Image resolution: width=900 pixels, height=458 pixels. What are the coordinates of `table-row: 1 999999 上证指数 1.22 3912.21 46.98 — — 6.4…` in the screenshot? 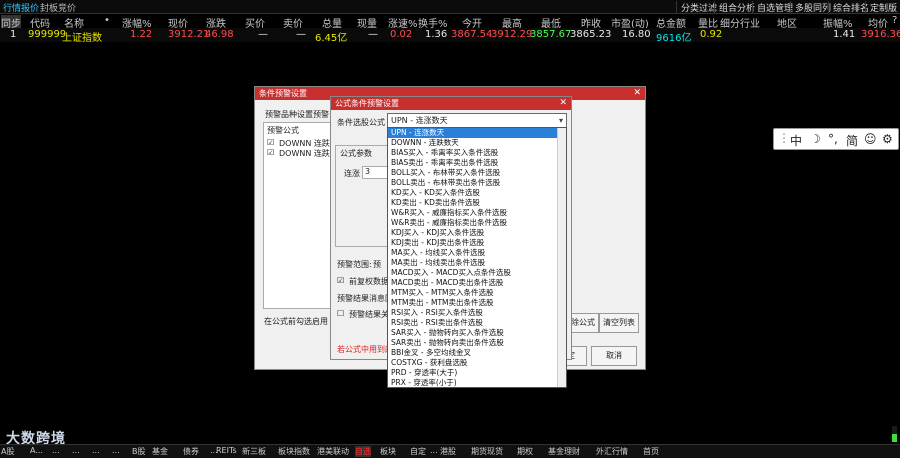 It's located at (450, 36).